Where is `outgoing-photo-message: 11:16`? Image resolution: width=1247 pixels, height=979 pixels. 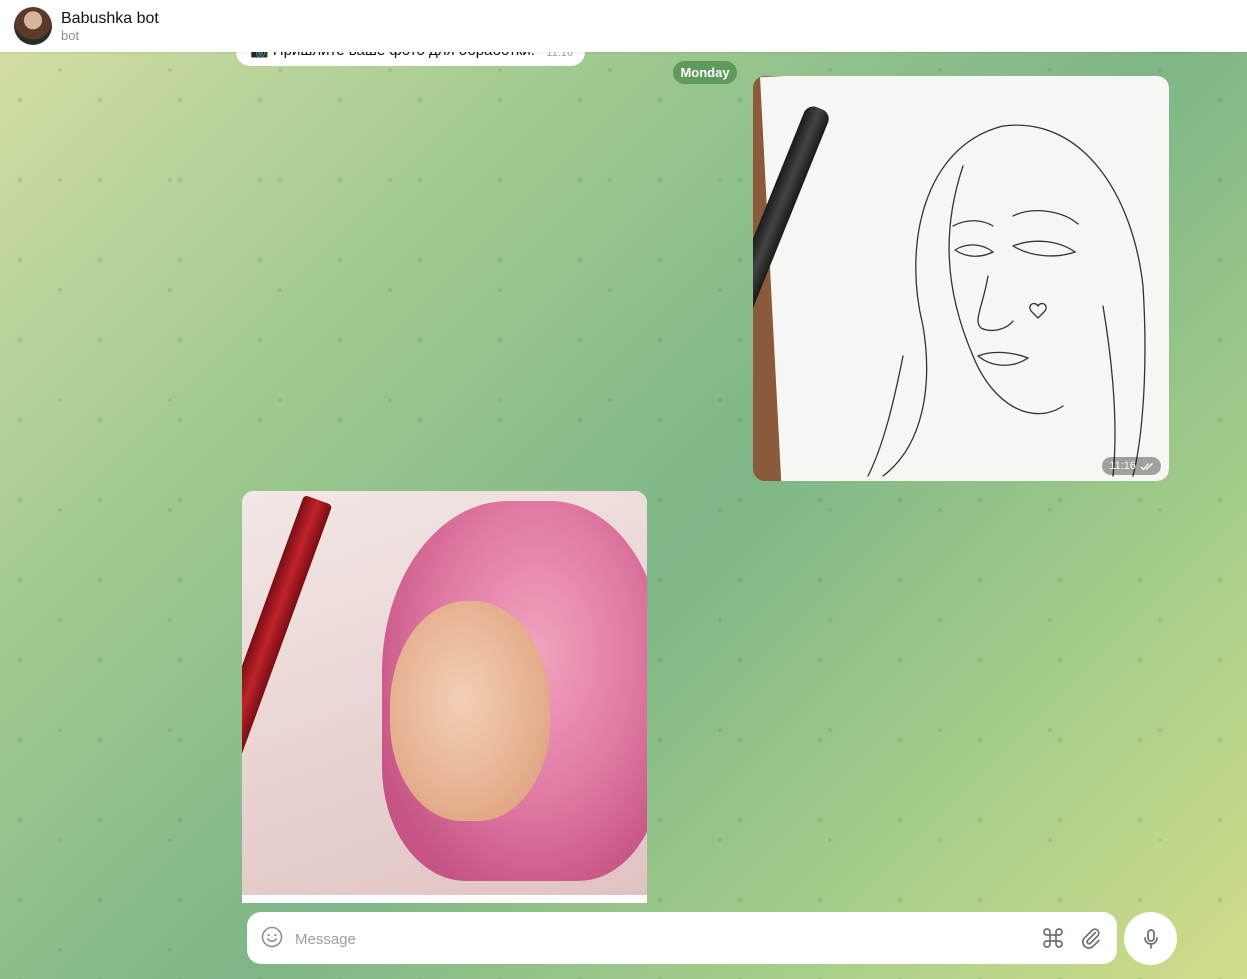 outgoing-photo-message: 11:16 is located at coordinates (961, 278).